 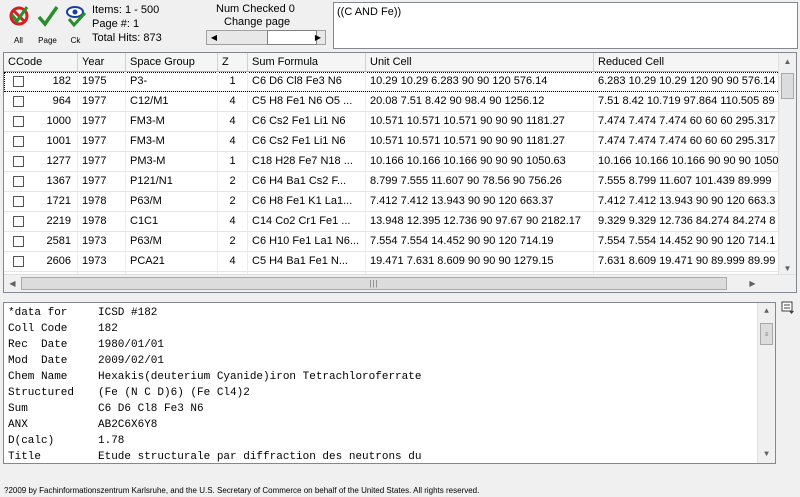 I want to click on grid-hscroll-thumb: |||, so click(x=374, y=283).